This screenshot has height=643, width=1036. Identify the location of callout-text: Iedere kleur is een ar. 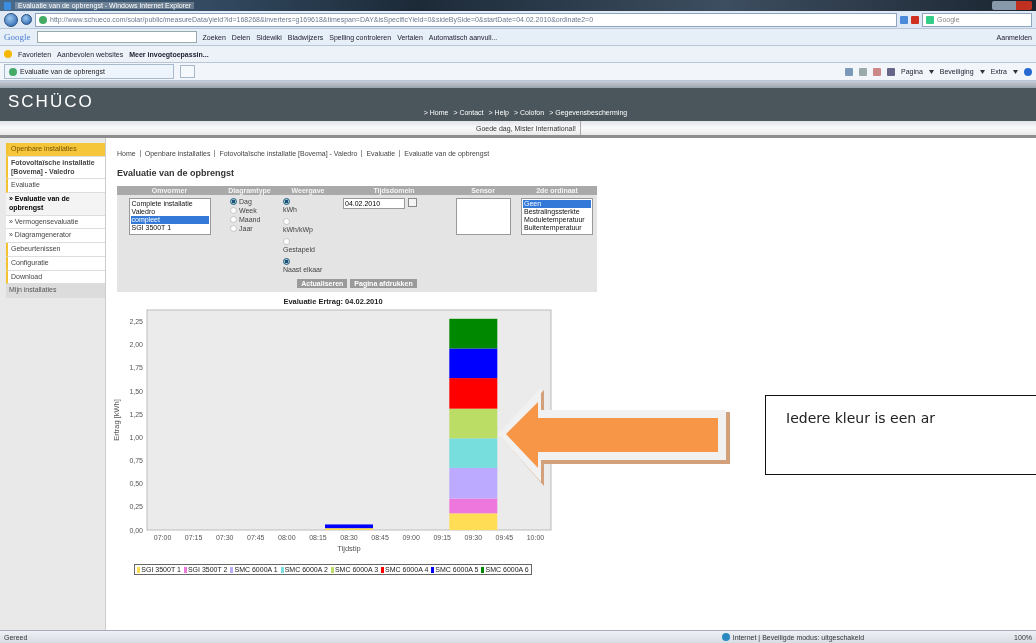
(900, 435).